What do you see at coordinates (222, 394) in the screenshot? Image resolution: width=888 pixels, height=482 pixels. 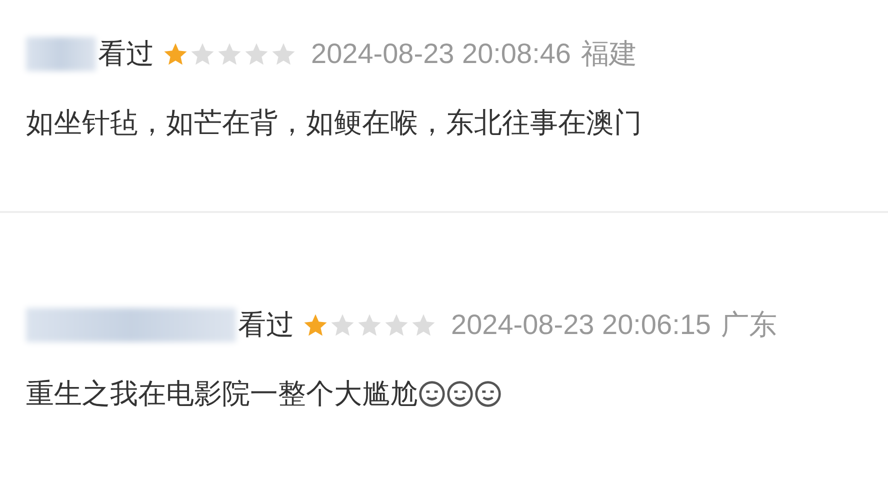 I see `comment-text: 重生之我在电影院一整个大尴尬` at bounding box center [222, 394].